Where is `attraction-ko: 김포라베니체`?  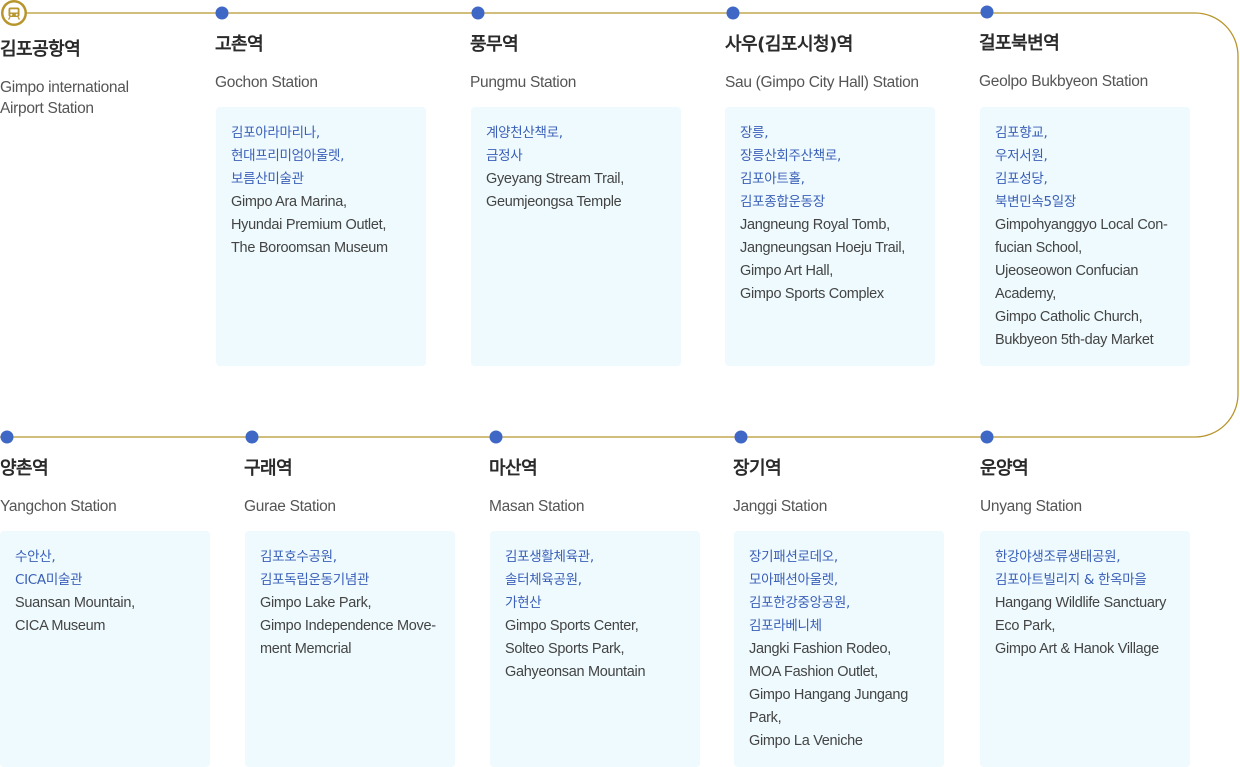 attraction-ko: 김포라베니체 is located at coordinates (785, 626).